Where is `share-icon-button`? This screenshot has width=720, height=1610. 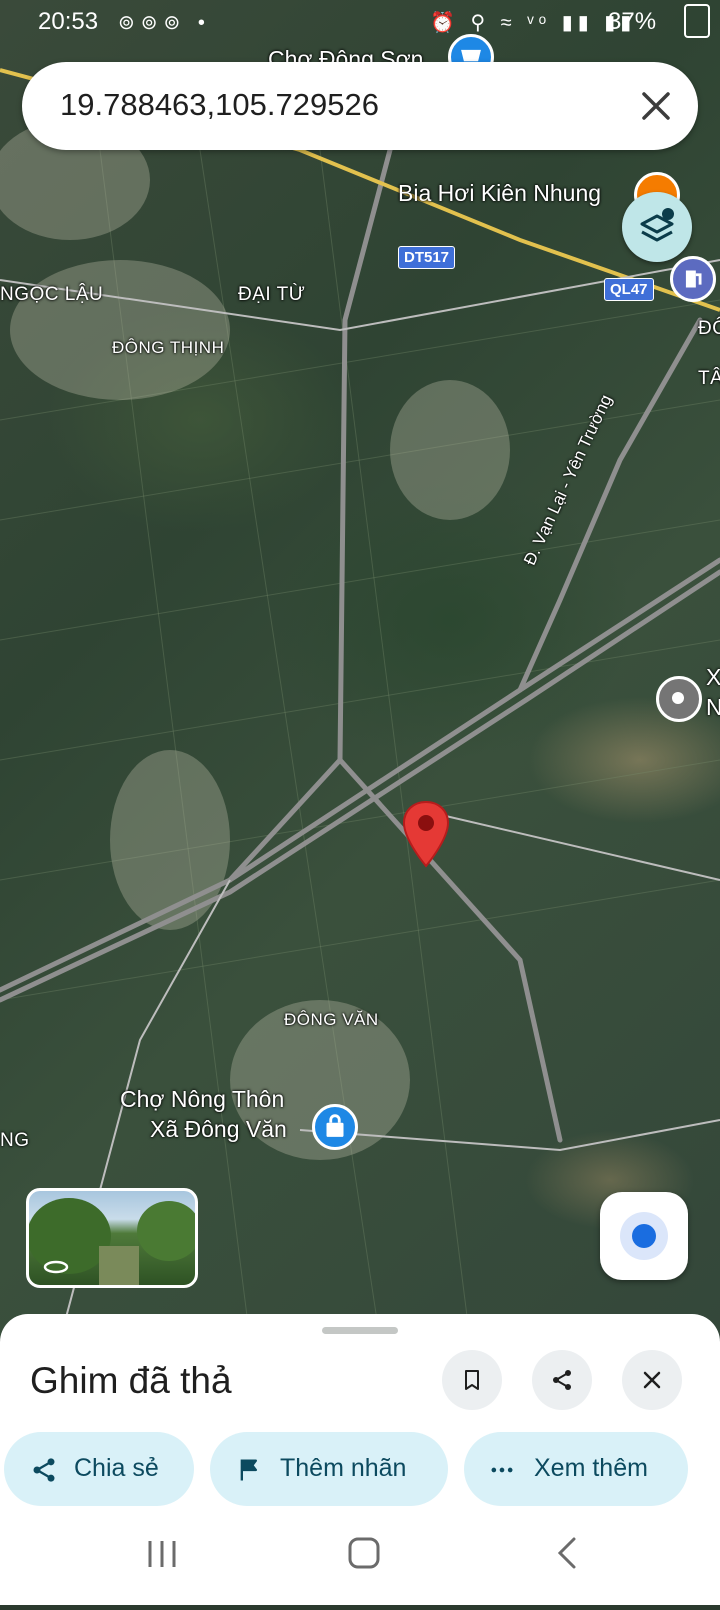 share-icon-button is located at coordinates (562, 1380).